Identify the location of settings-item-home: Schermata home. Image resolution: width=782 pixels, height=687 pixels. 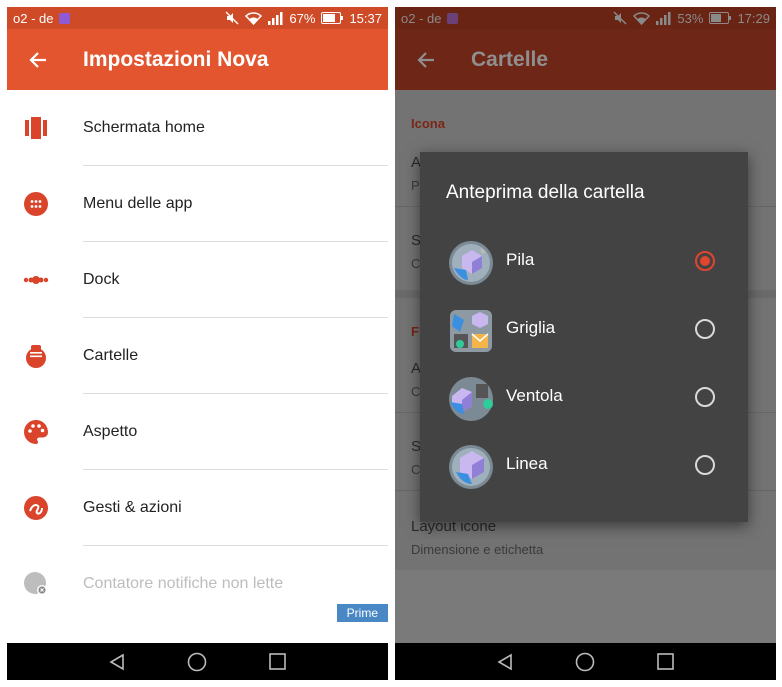
(197, 128).